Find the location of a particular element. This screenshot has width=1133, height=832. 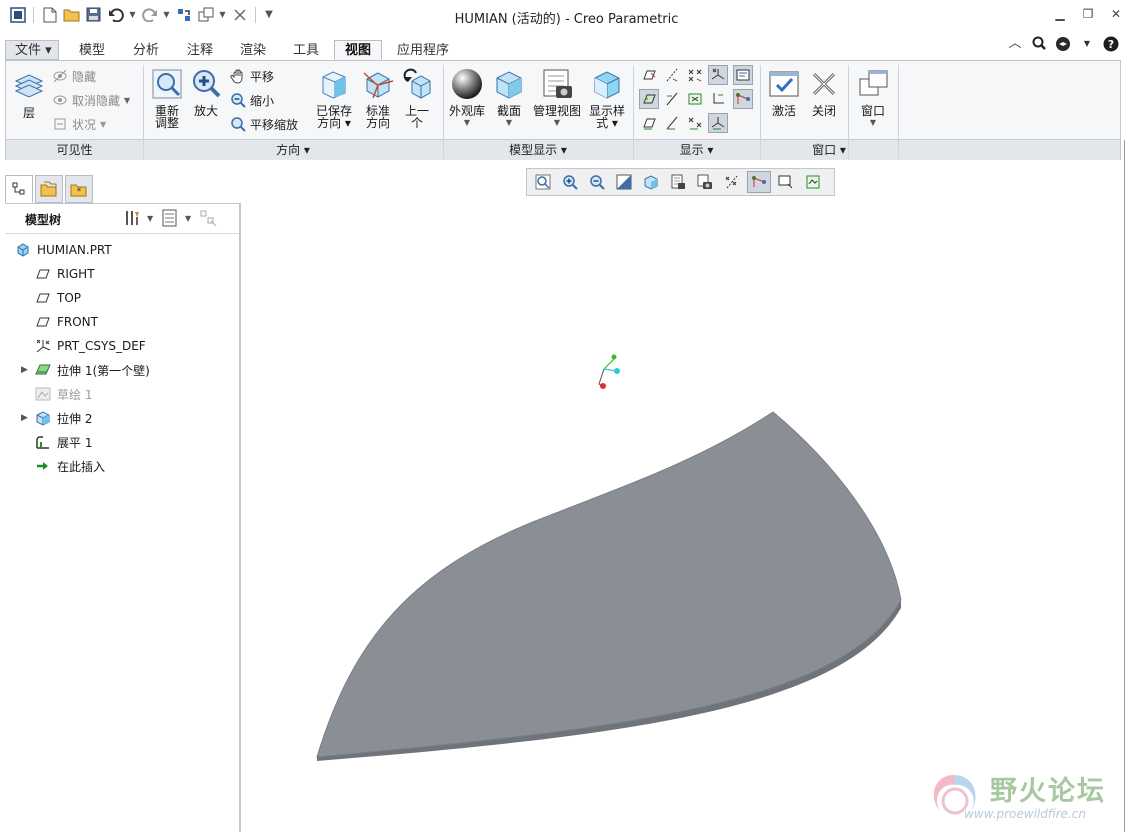

activate-label: 激活 is located at coordinates (783, 111).